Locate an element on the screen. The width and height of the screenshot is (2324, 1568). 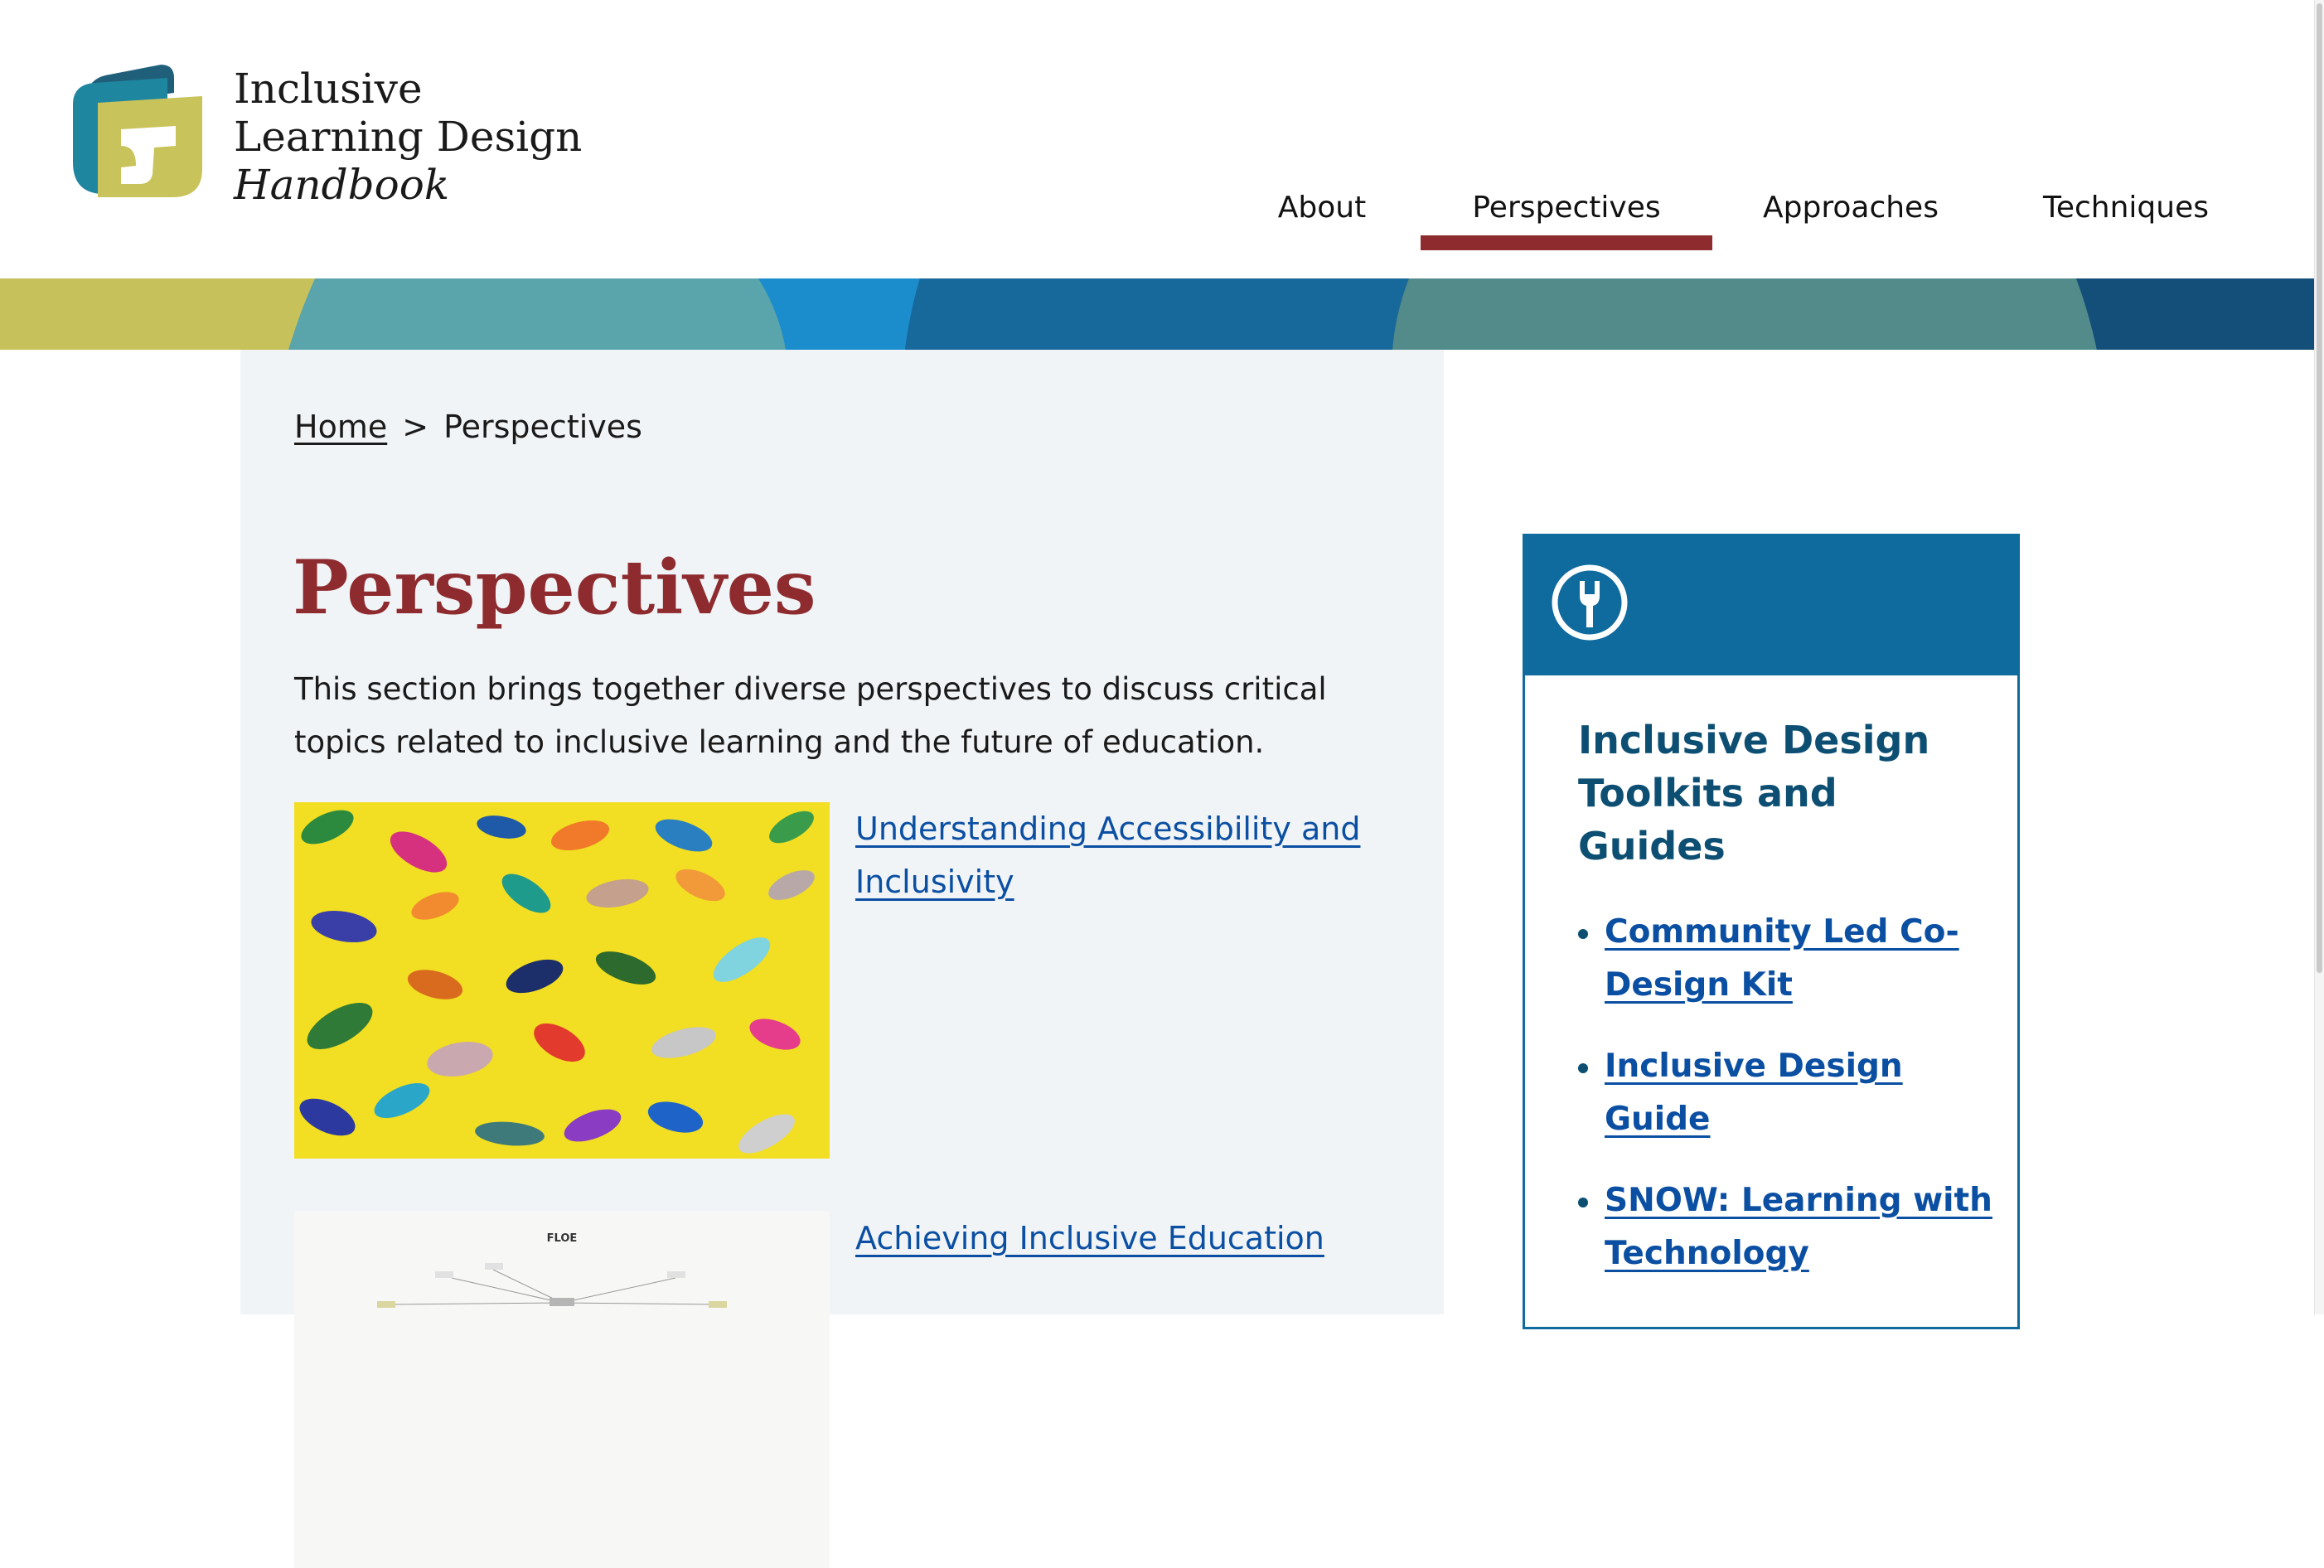
site-title-line-1: Inclusive is located at coordinates (328, 89).